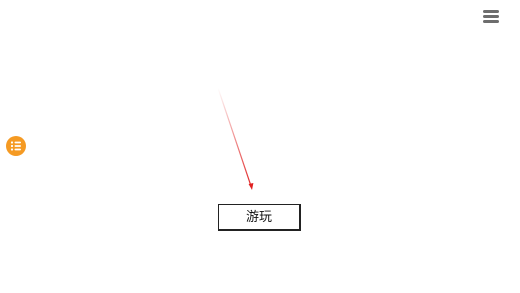 The height and width of the screenshot is (293, 520). Describe the element at coordinates (259, 217) in the screenshot. I see `play-button: 游玩` at that location.